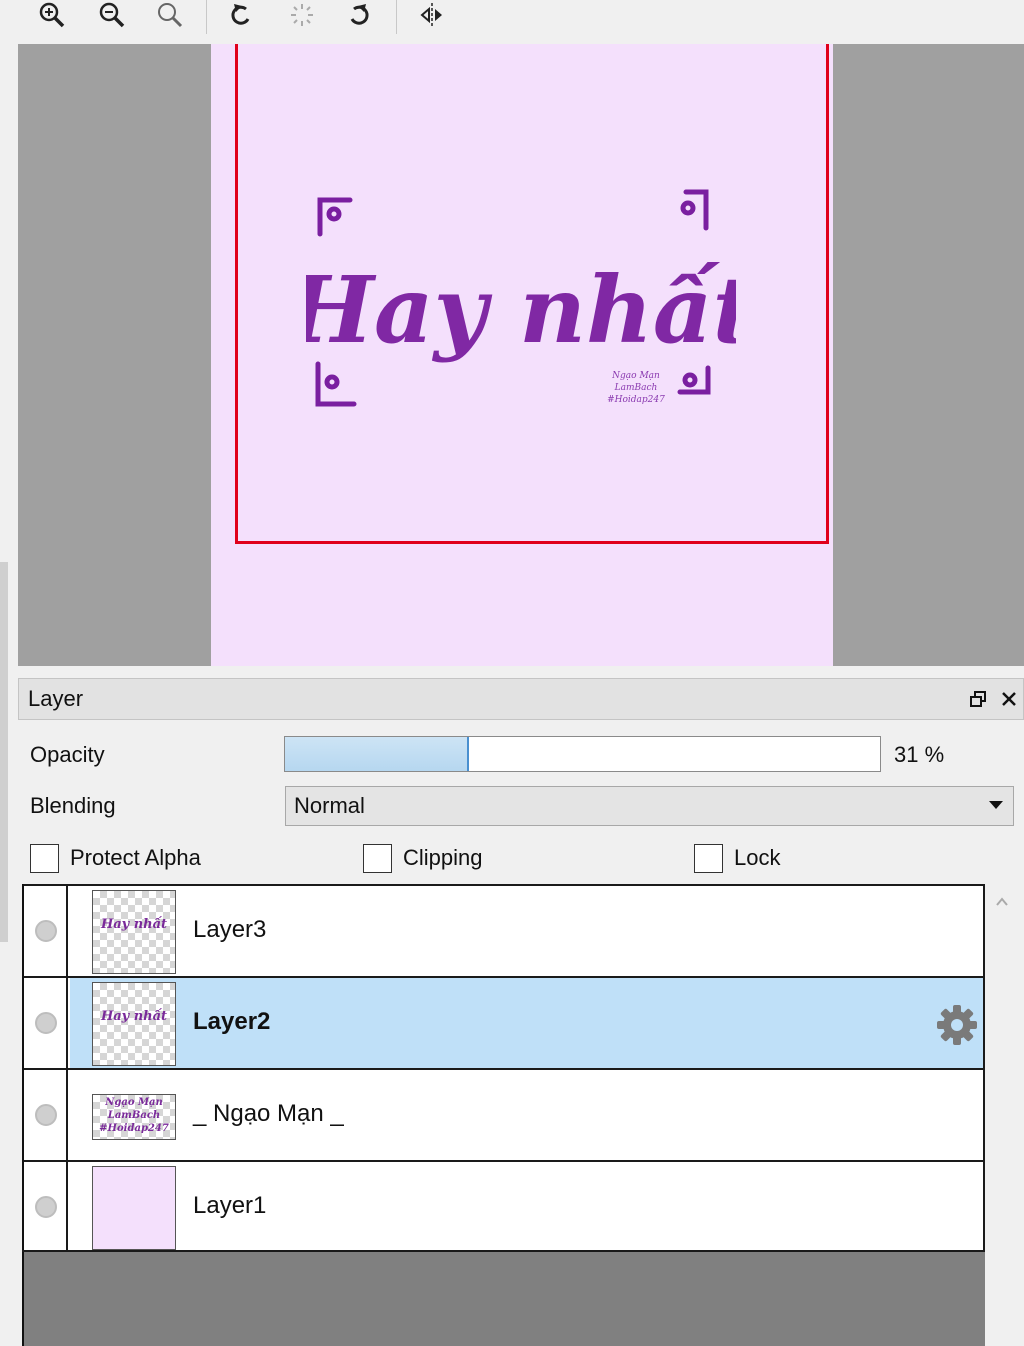 The width and height of the screenshot is (1024, 1346). I want to click on layer-name: Layer1, so click(230, 1205).